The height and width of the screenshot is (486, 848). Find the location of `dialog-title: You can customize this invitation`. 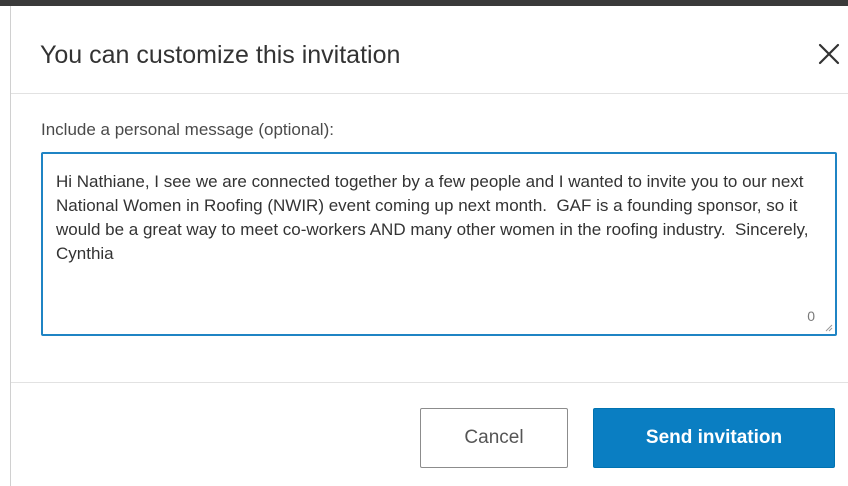

dialog-title: You can customize this invitation is located at coordinates (220, 55).